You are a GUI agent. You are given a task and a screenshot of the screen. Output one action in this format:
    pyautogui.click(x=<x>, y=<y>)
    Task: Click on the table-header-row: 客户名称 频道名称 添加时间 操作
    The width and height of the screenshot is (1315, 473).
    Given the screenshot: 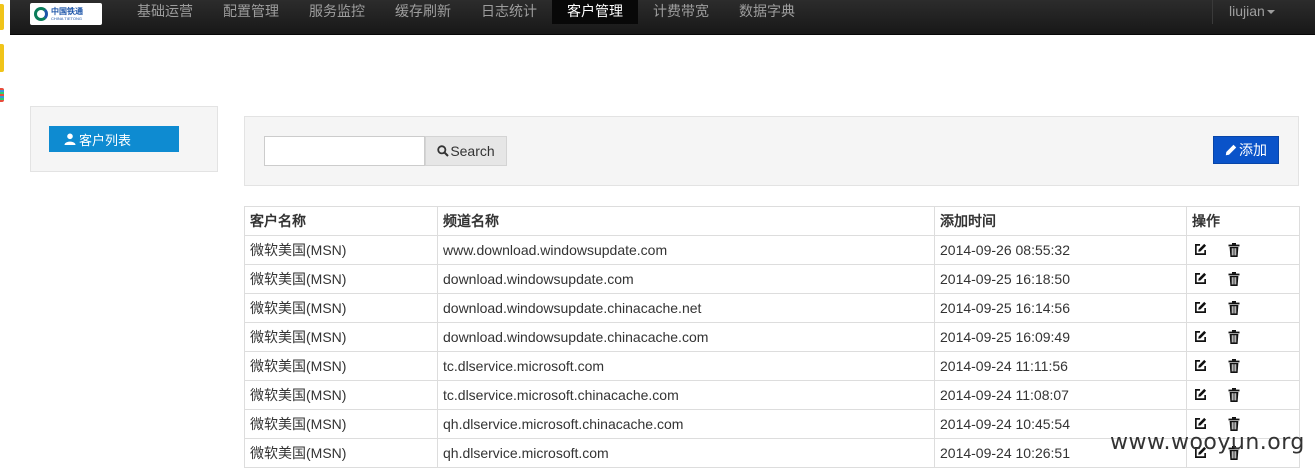 What is the action you would take?
    pyautogui.click(x=772, y=221)
    